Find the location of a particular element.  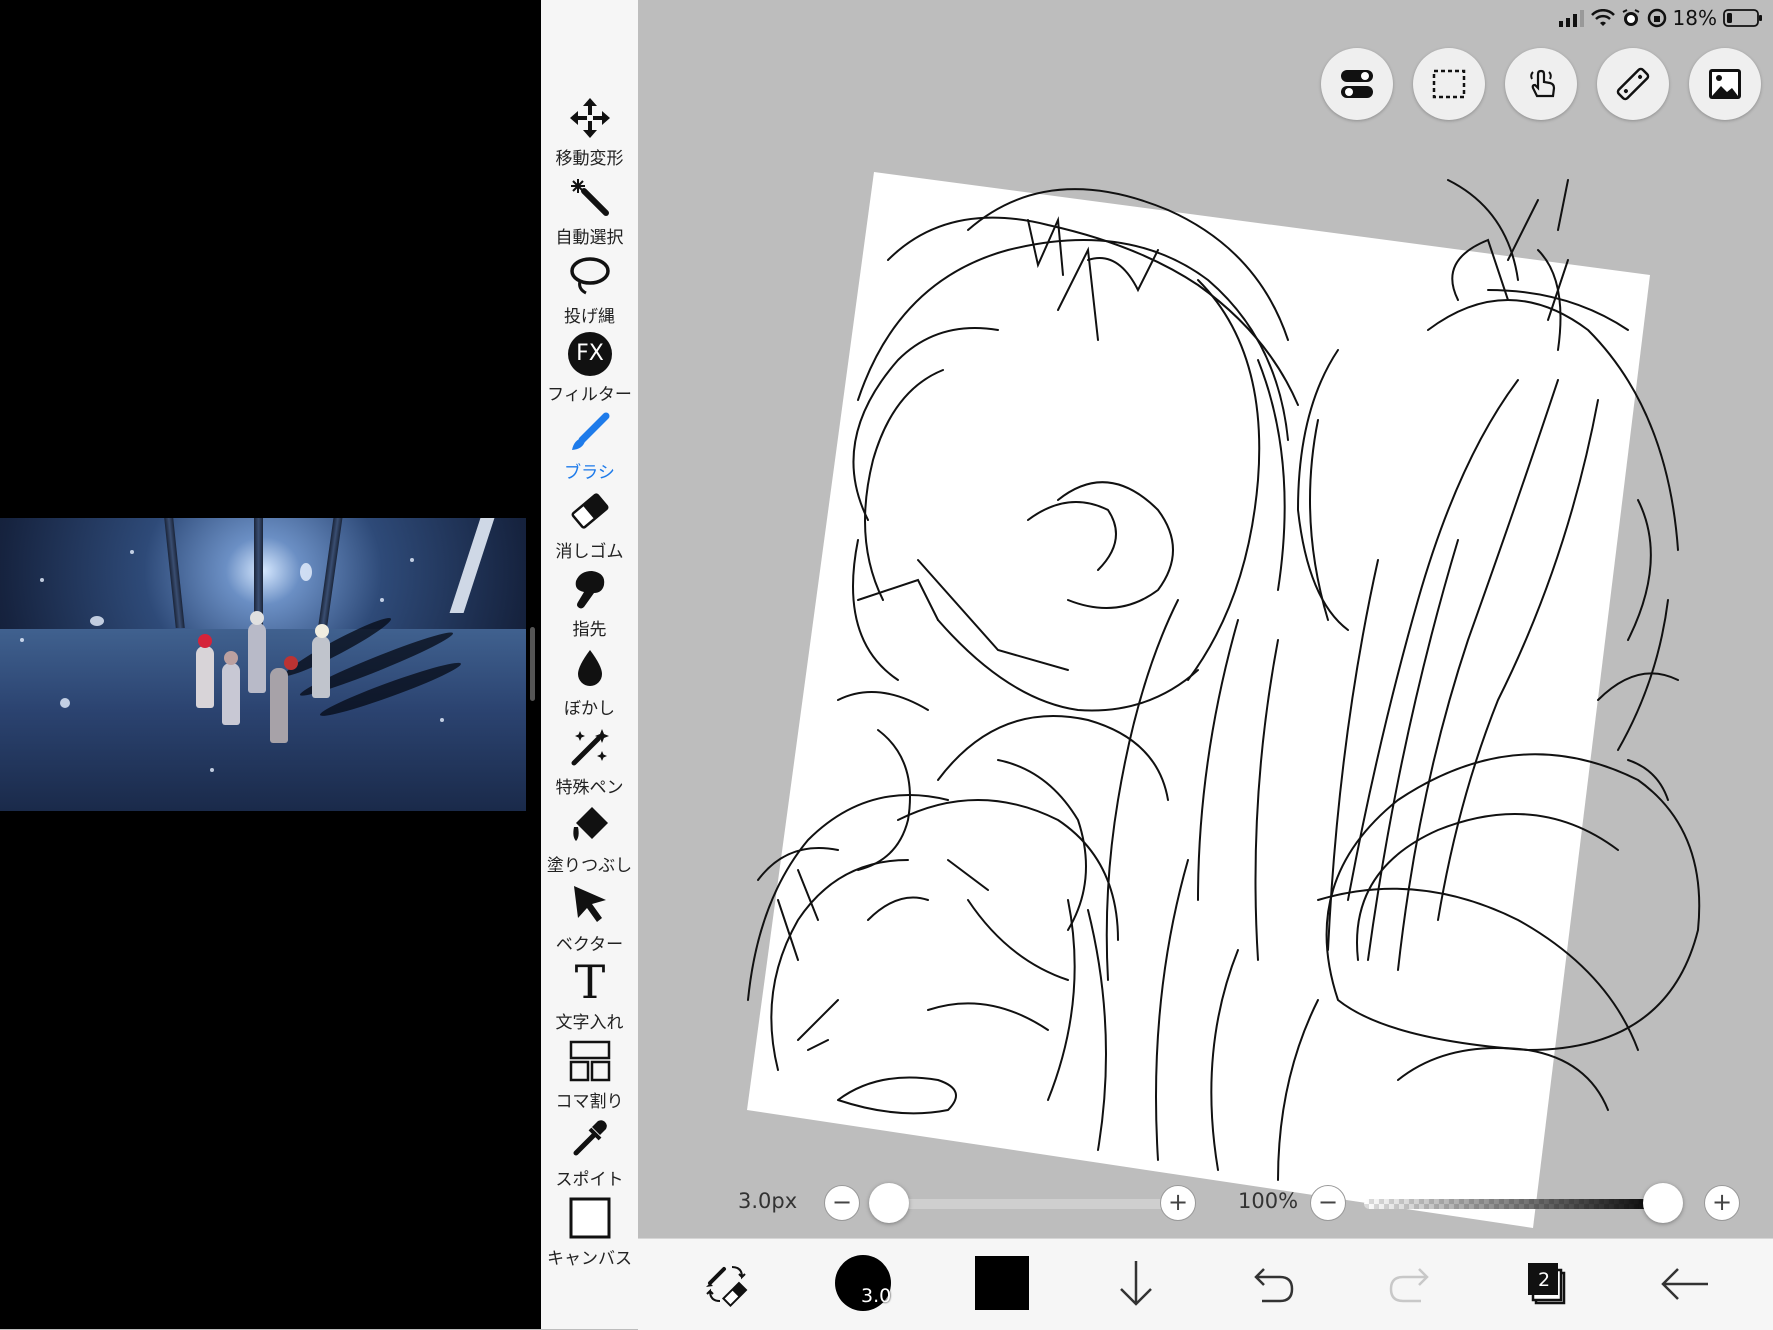

back-button is located at coordinates (1685, 1284).